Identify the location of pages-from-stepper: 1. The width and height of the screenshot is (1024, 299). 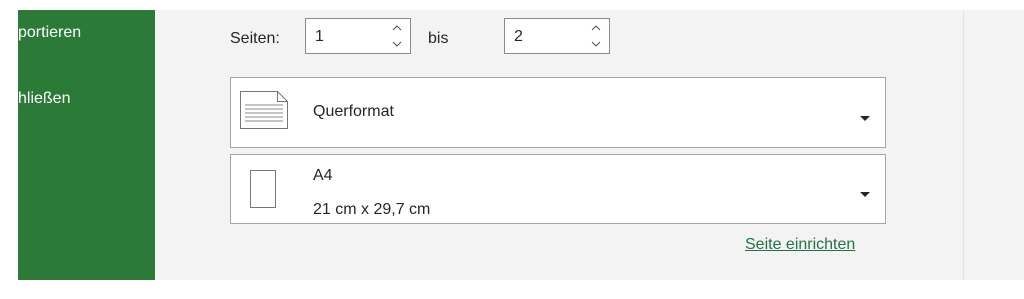
(358, 36).